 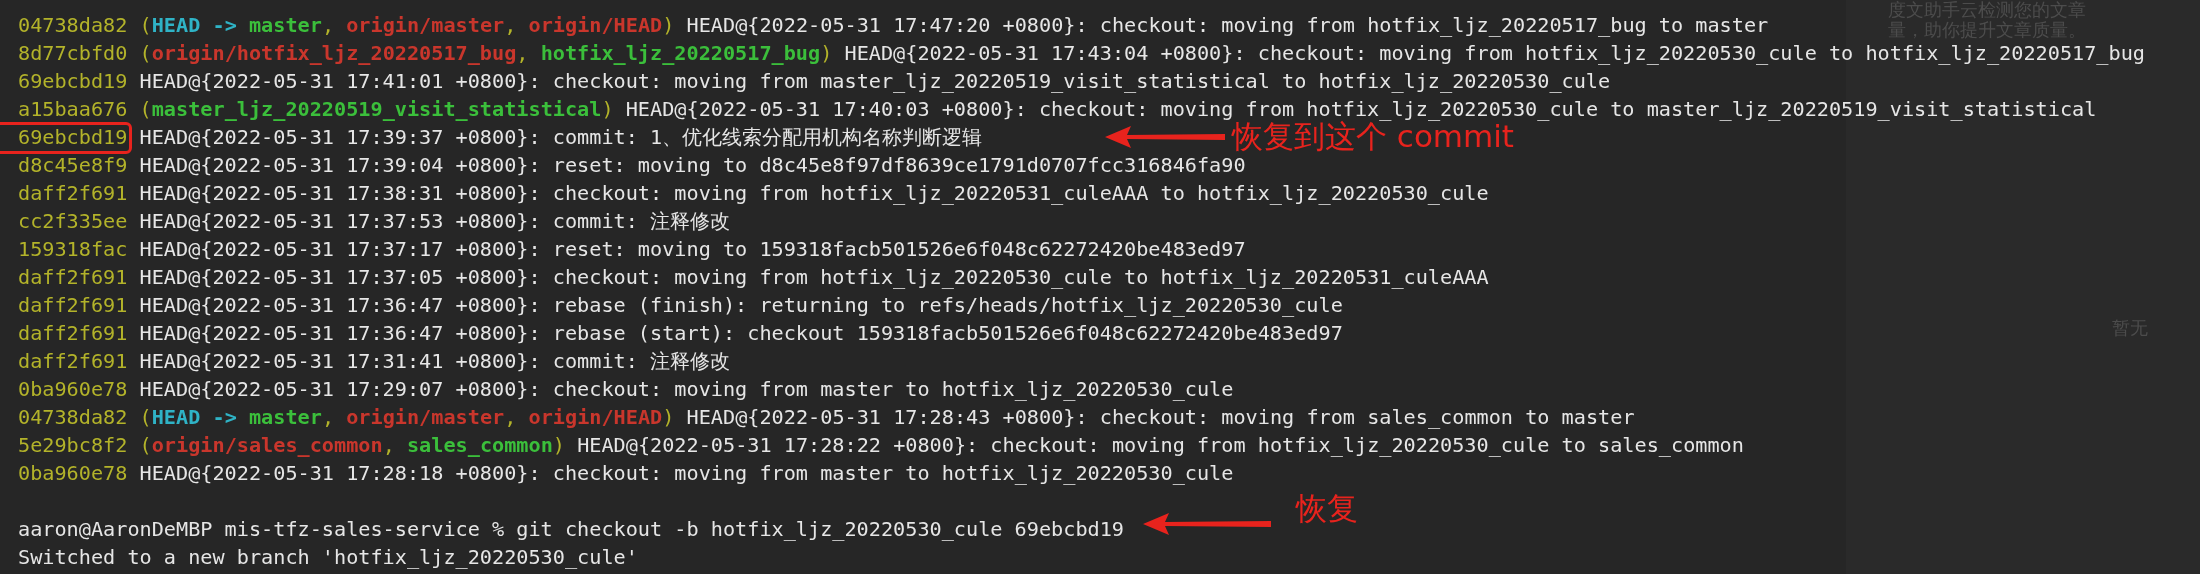 I want to click on output-text: Switched to a new branch 'hotfix_ljz_20220530_cule', so click(x=328, y=557).